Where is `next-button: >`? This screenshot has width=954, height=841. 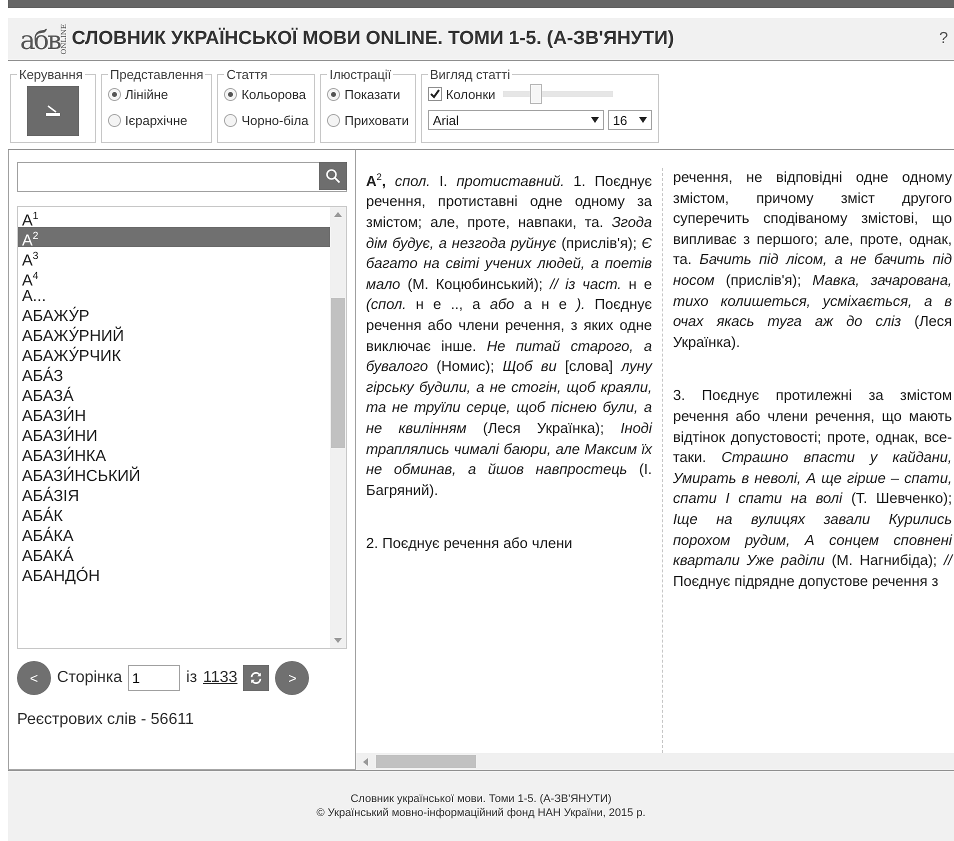 next-button: > is located at coordinates (292, 678).